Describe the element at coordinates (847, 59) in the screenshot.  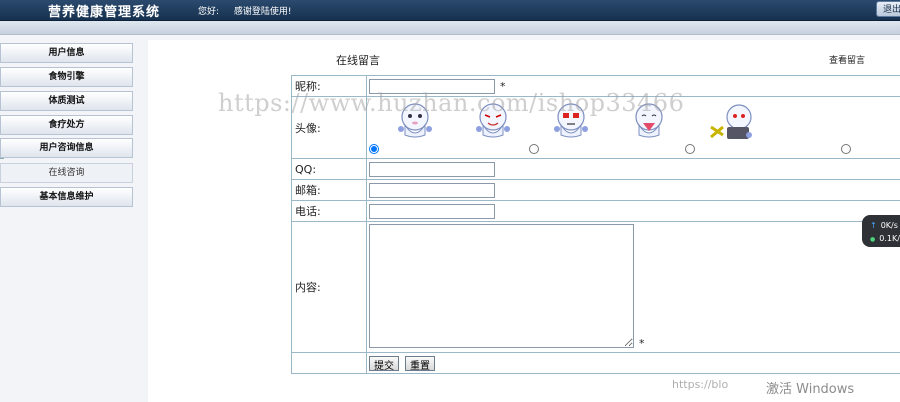
I see `view-messages-link: 查看留言` at that location.